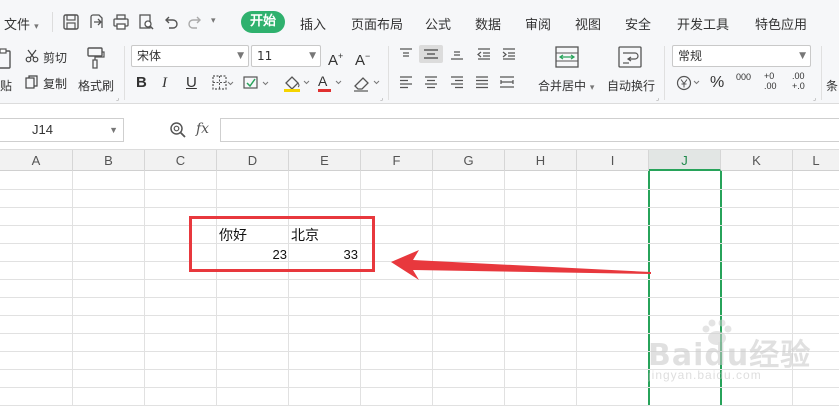  I want to click on bold-button: B, so click(141, 83).